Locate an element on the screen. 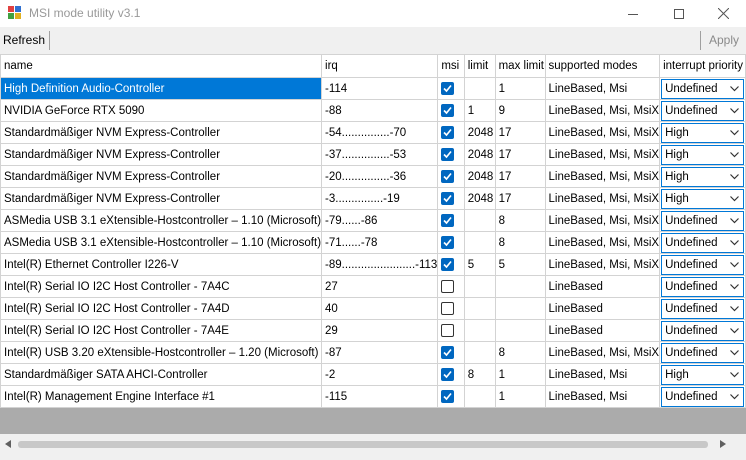 This screenshot has width=746, height=460. scrollbar-thumb is located at coordinates (363, 444).